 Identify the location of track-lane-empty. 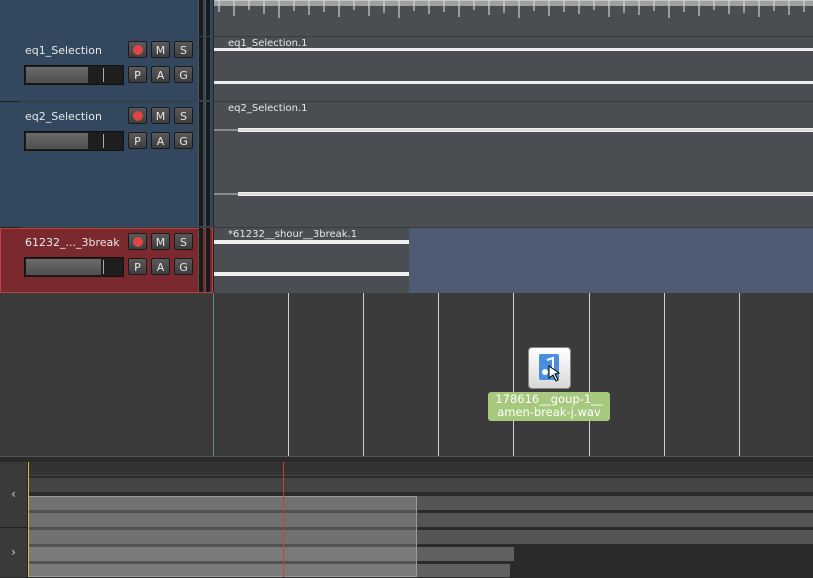
(611, 260).